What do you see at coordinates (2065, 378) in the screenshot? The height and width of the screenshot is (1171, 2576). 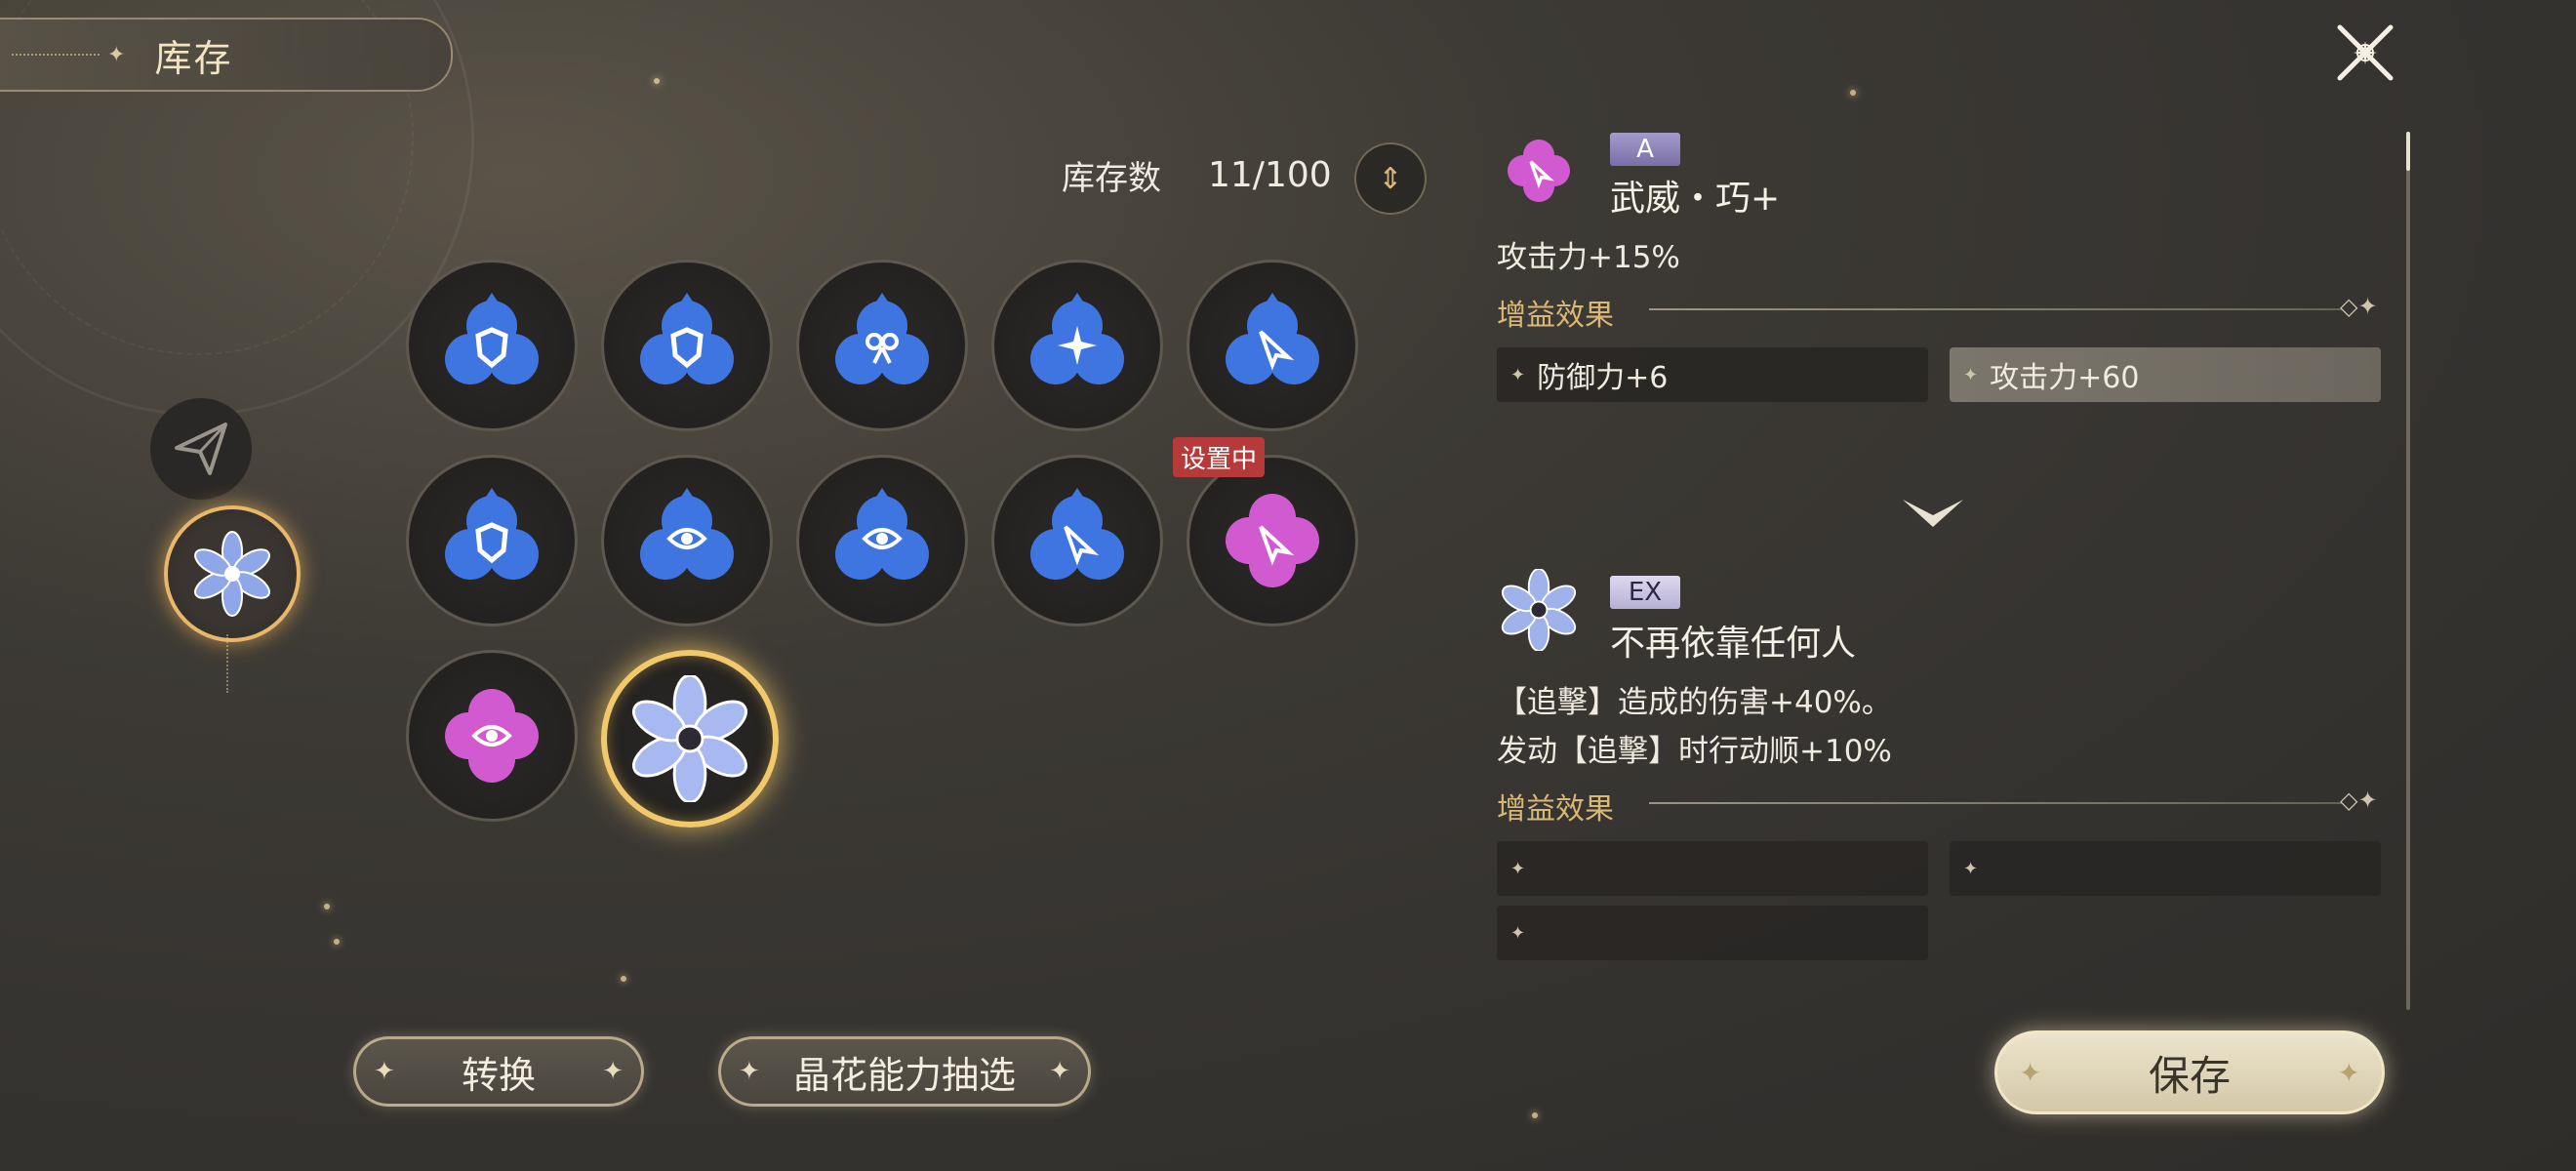 I see `buff-text: 攻击力+60` at bounding box center [2065, 378].